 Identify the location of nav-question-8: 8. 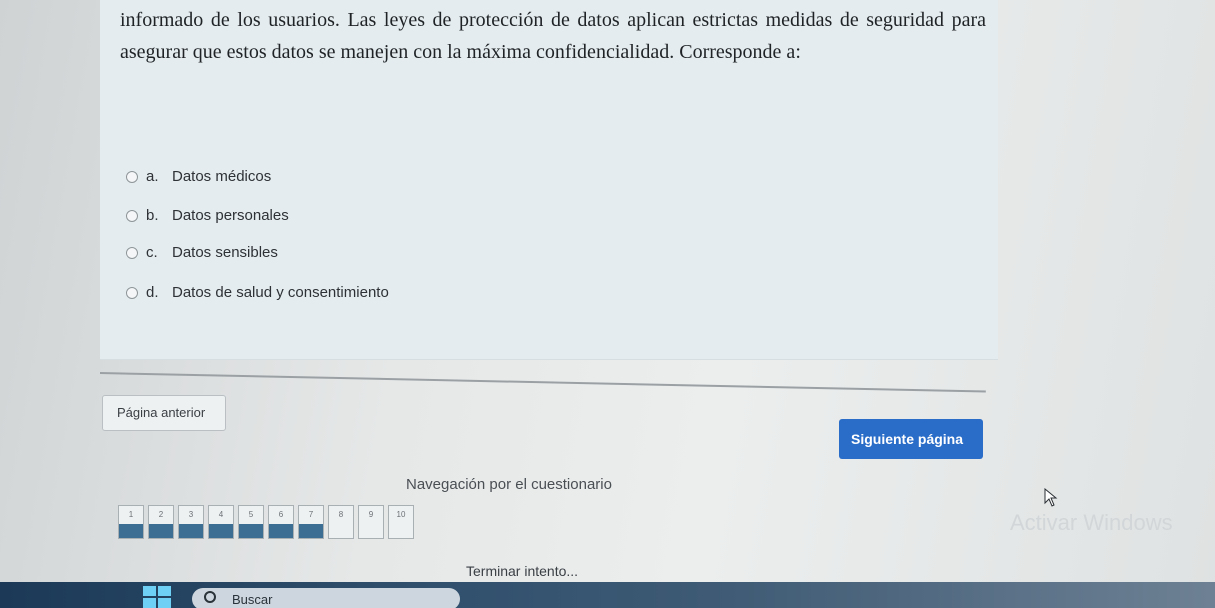
(341, 522).